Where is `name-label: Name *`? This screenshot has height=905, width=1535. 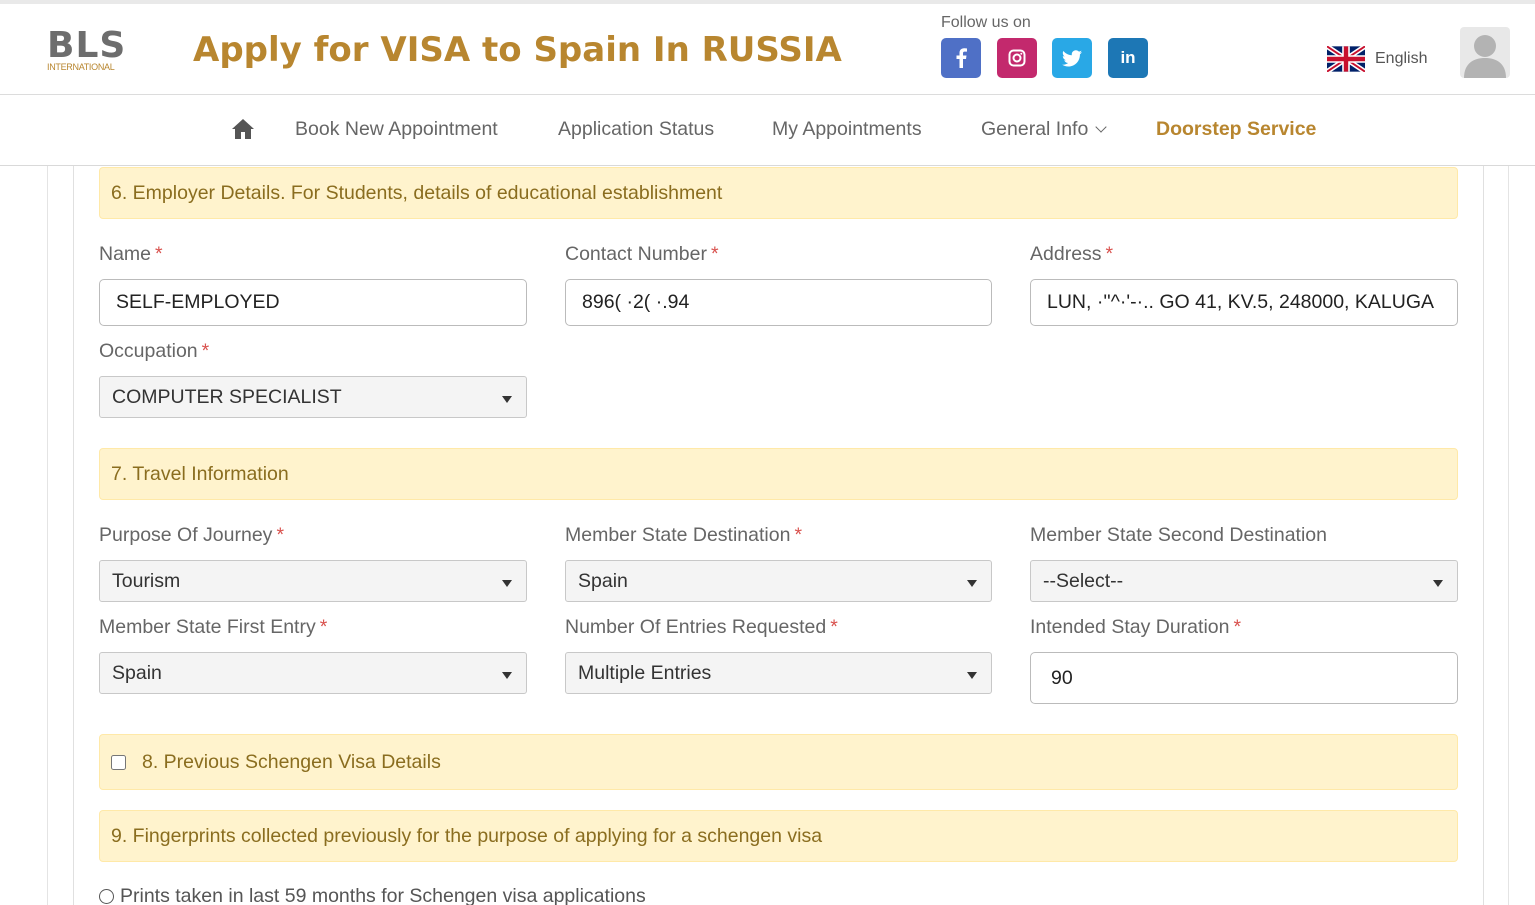
name-label: Name * is located at coordinates (131, 254).